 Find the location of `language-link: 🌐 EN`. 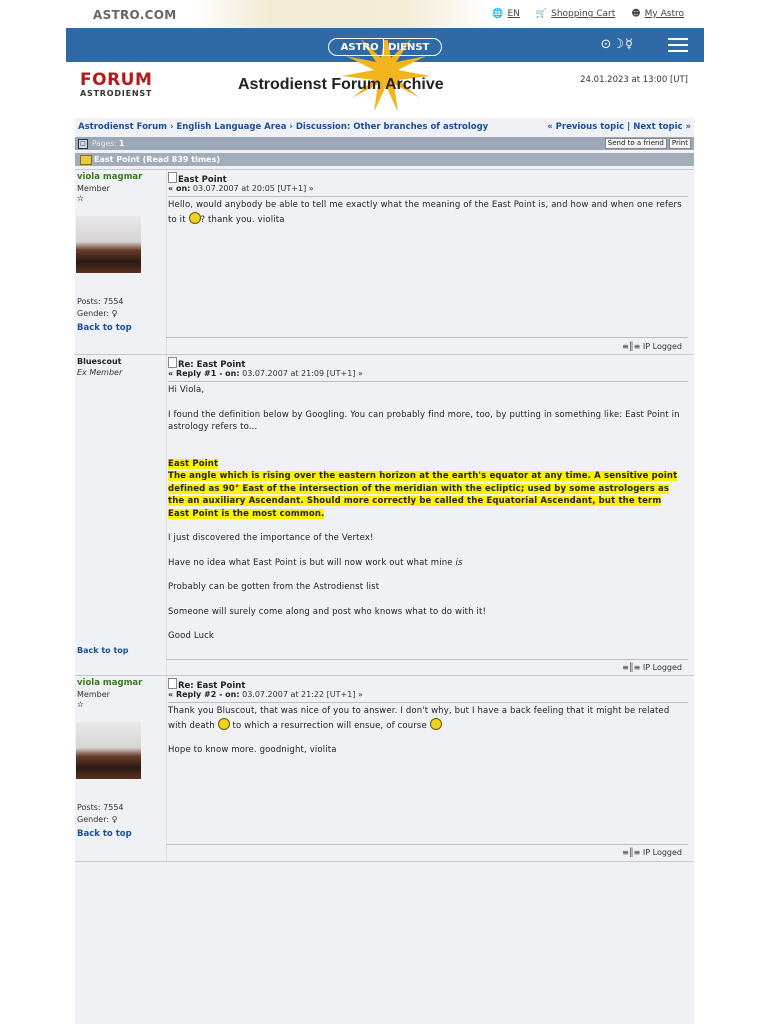

language-link: 🌐 EN is located at coordinates (506, 14).